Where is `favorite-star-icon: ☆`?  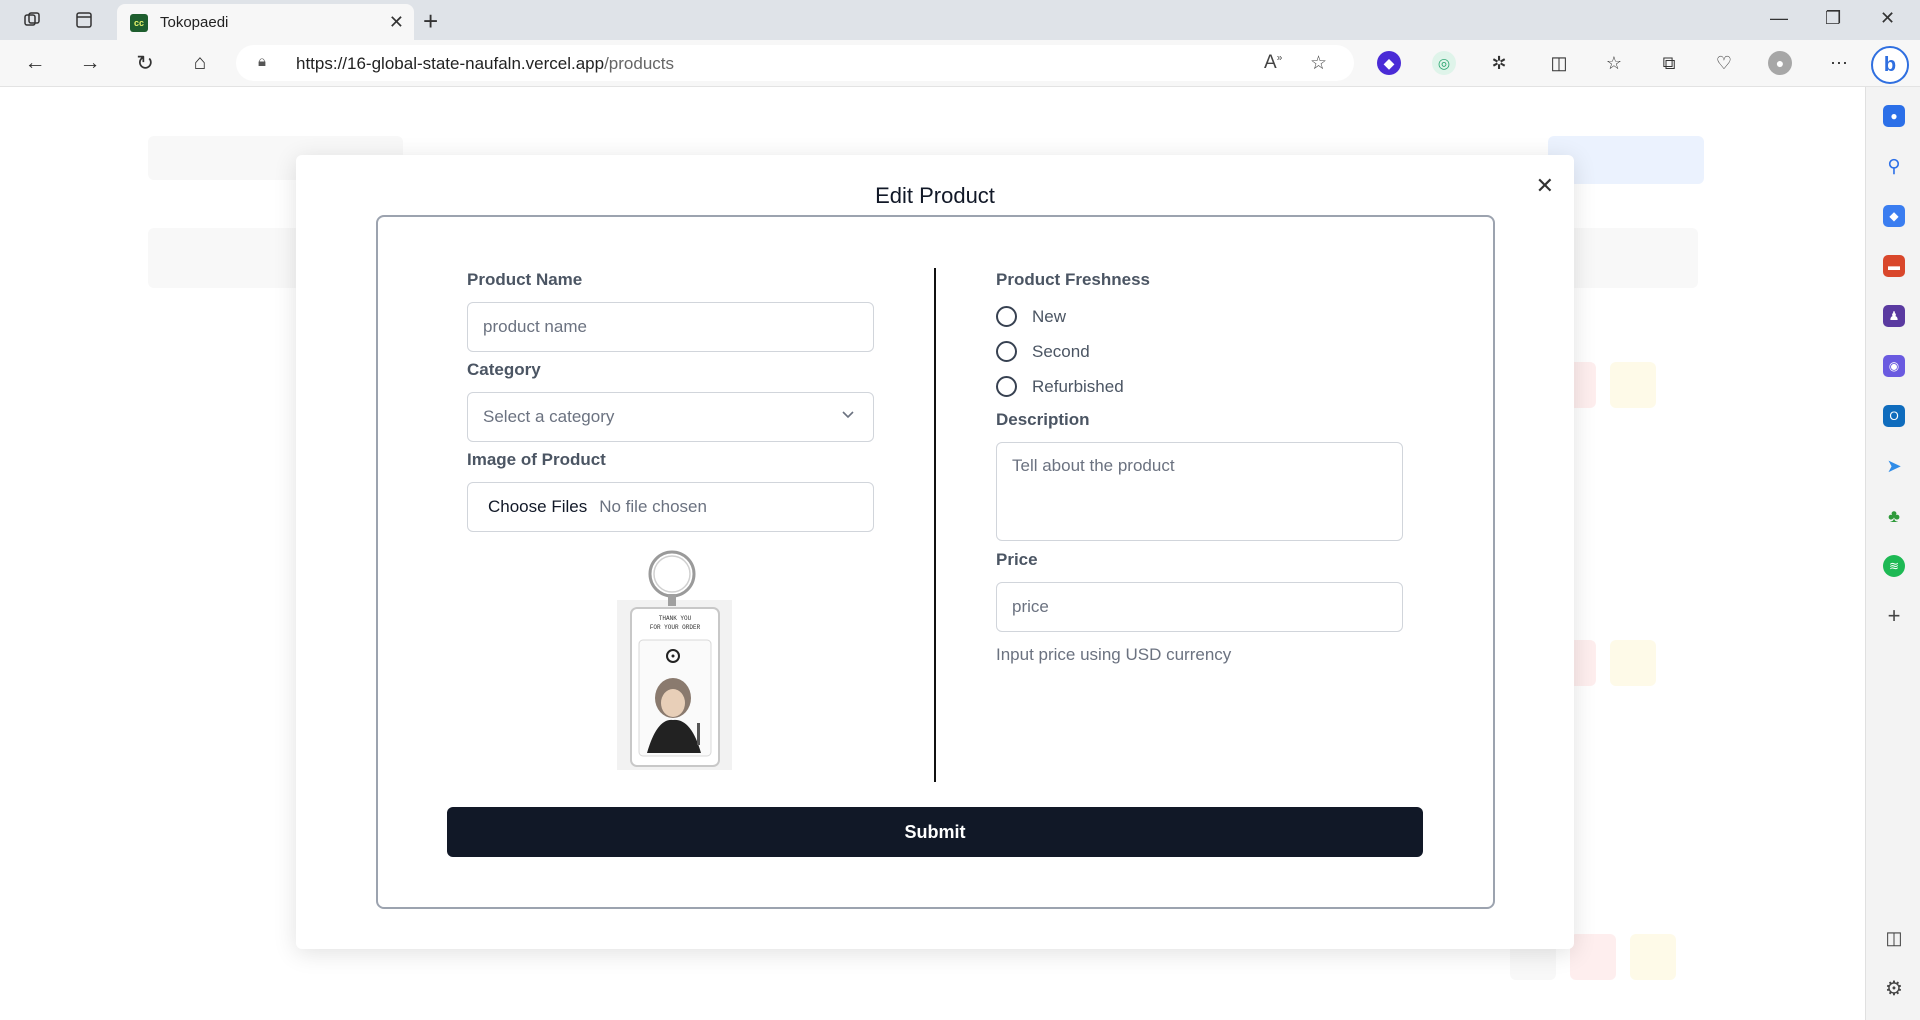 favorite-star-icon: ☆ is located at coordinates (1318, 63).